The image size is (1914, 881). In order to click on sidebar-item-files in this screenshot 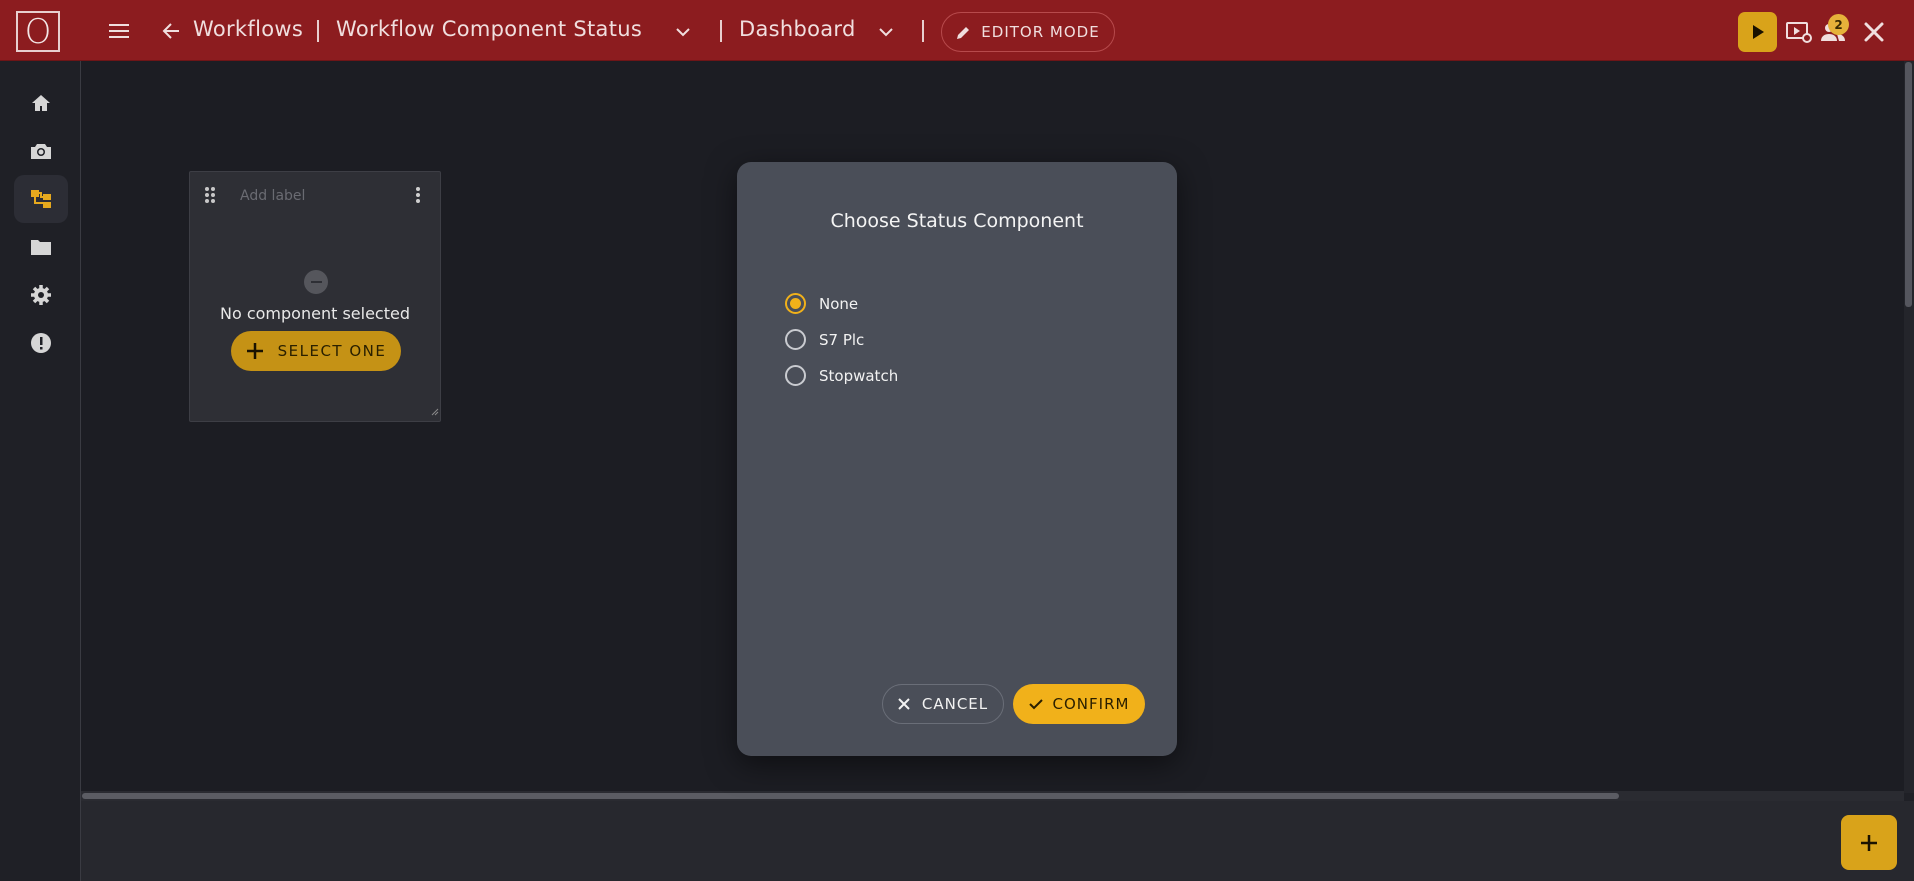, I will do `click(41, 247)`.